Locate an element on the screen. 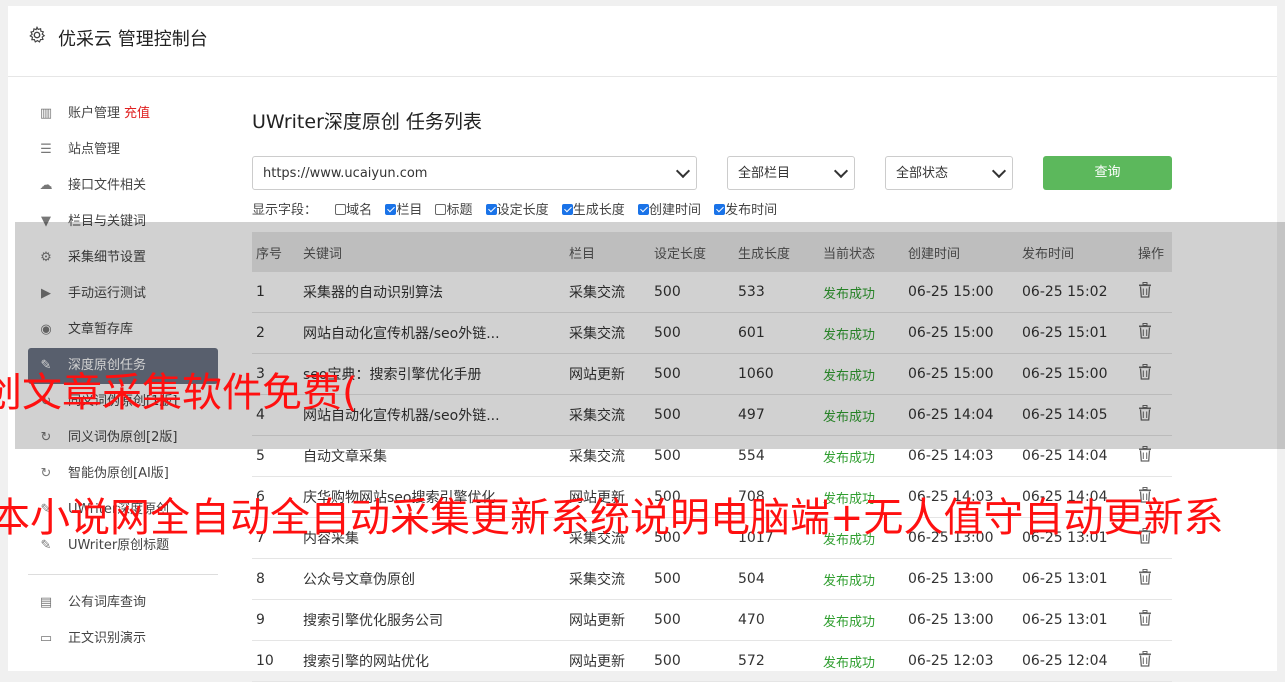 The image size is (1285, 682). status-select-value: 全部状态 is located at coordinates (922, 173).